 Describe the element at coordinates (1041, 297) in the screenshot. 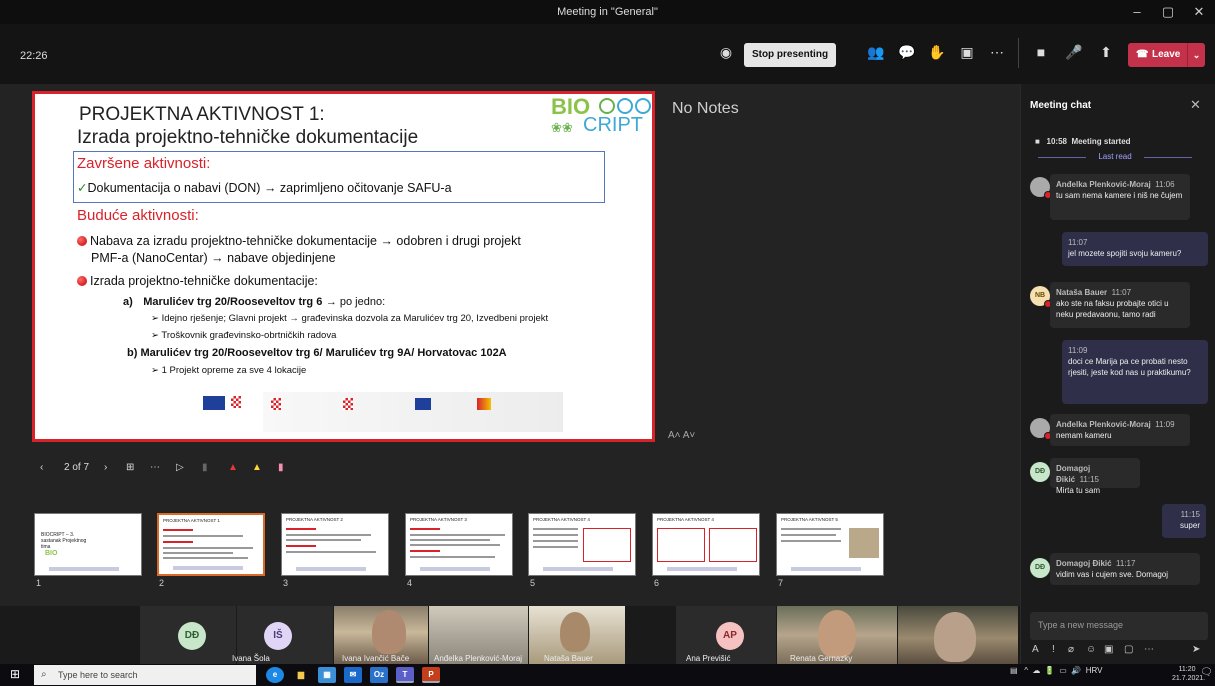

I see `avatar: NB` at that location.